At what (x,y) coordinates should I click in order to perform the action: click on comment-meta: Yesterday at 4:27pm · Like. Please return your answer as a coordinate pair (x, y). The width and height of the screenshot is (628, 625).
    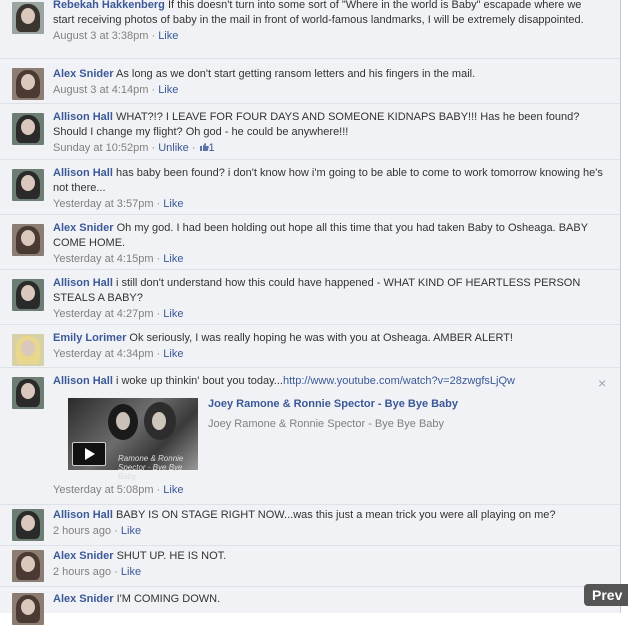
    Looking at the image, I should click on (118, 314).